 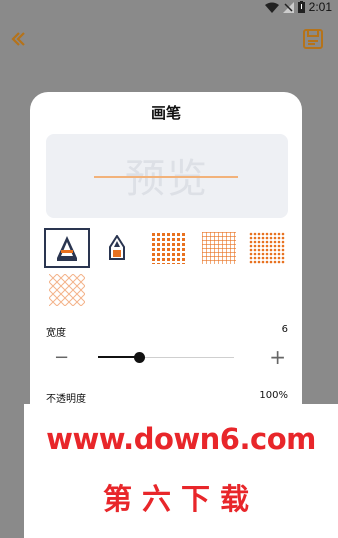 I want to click on brush-option-grid, so click(x=219, y=248).